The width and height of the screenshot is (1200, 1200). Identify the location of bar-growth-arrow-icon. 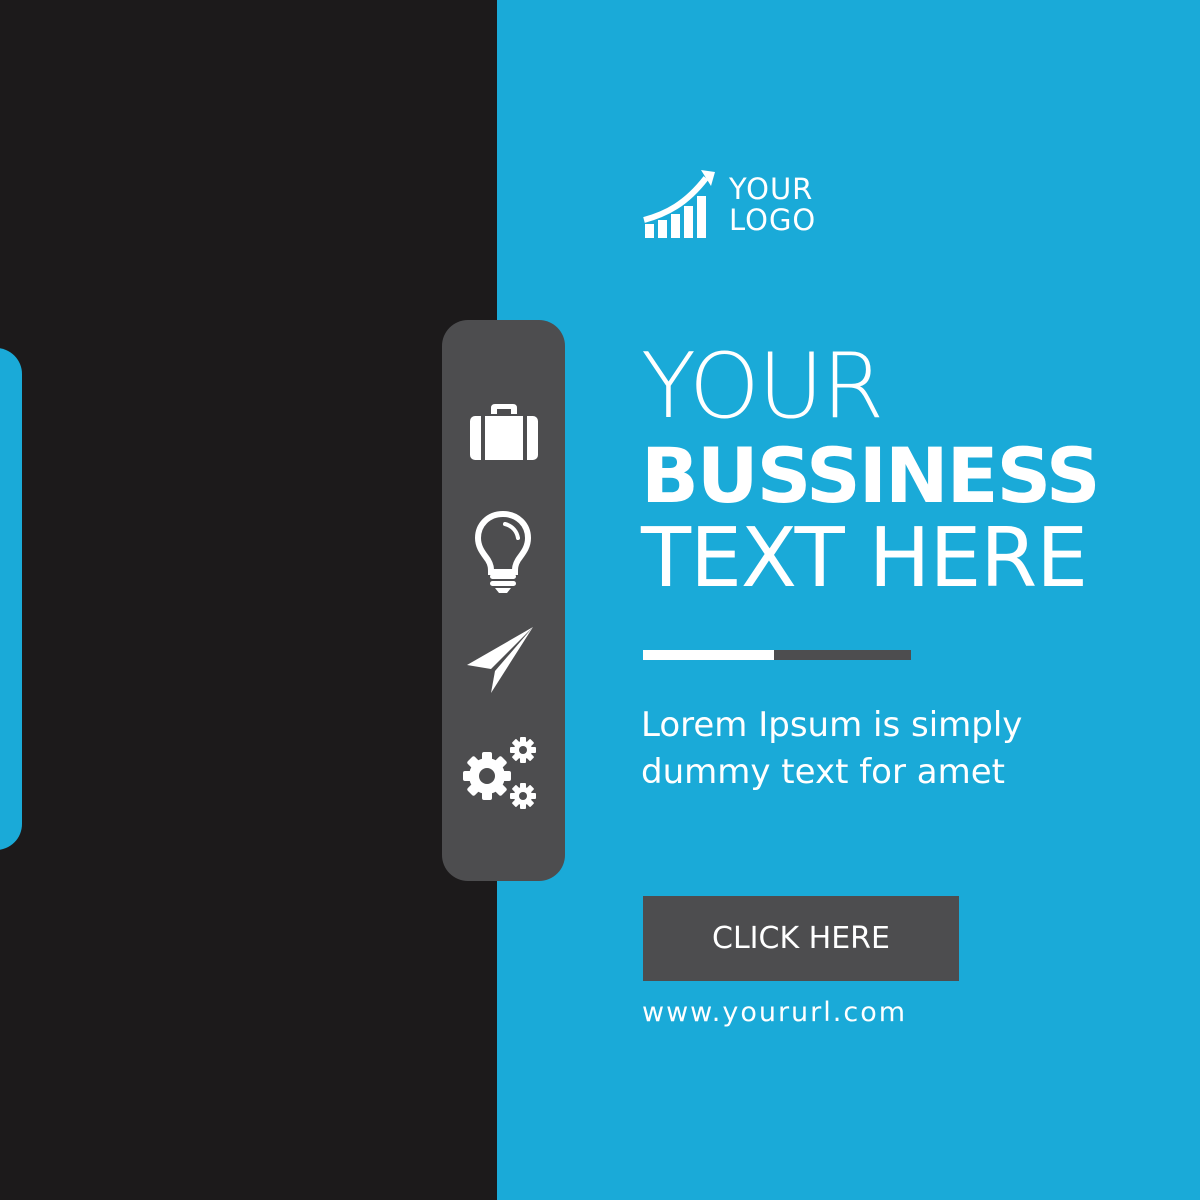
(679, 204).